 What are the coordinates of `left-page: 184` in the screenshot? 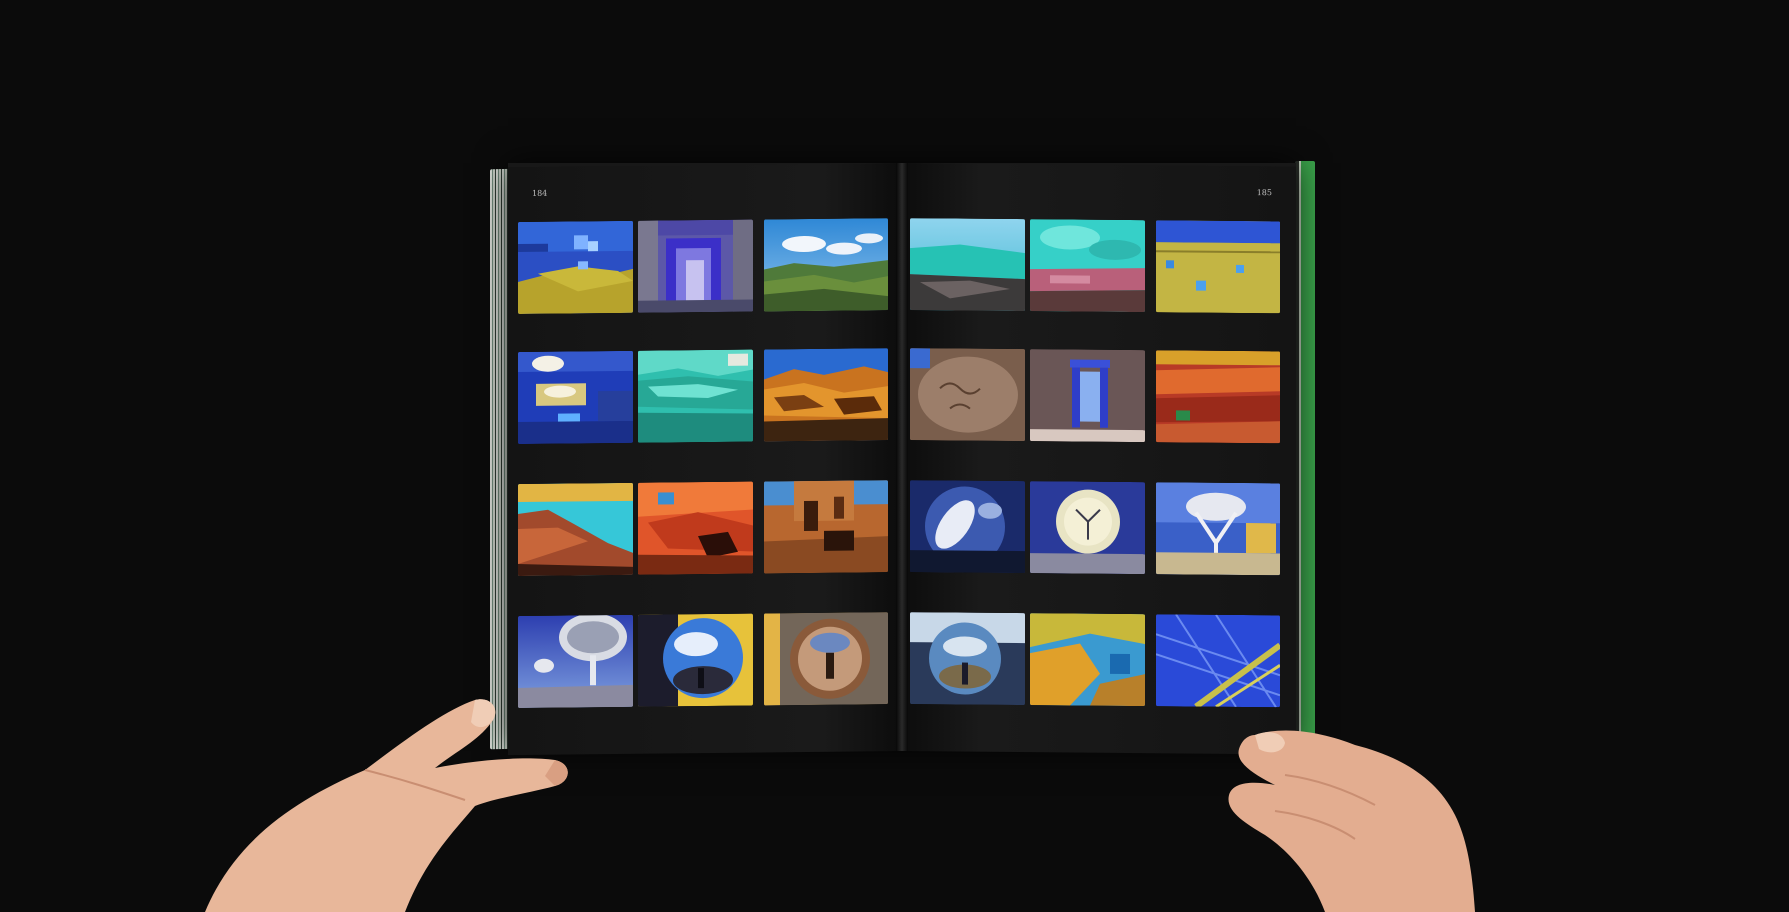 It's located at (705, 459).